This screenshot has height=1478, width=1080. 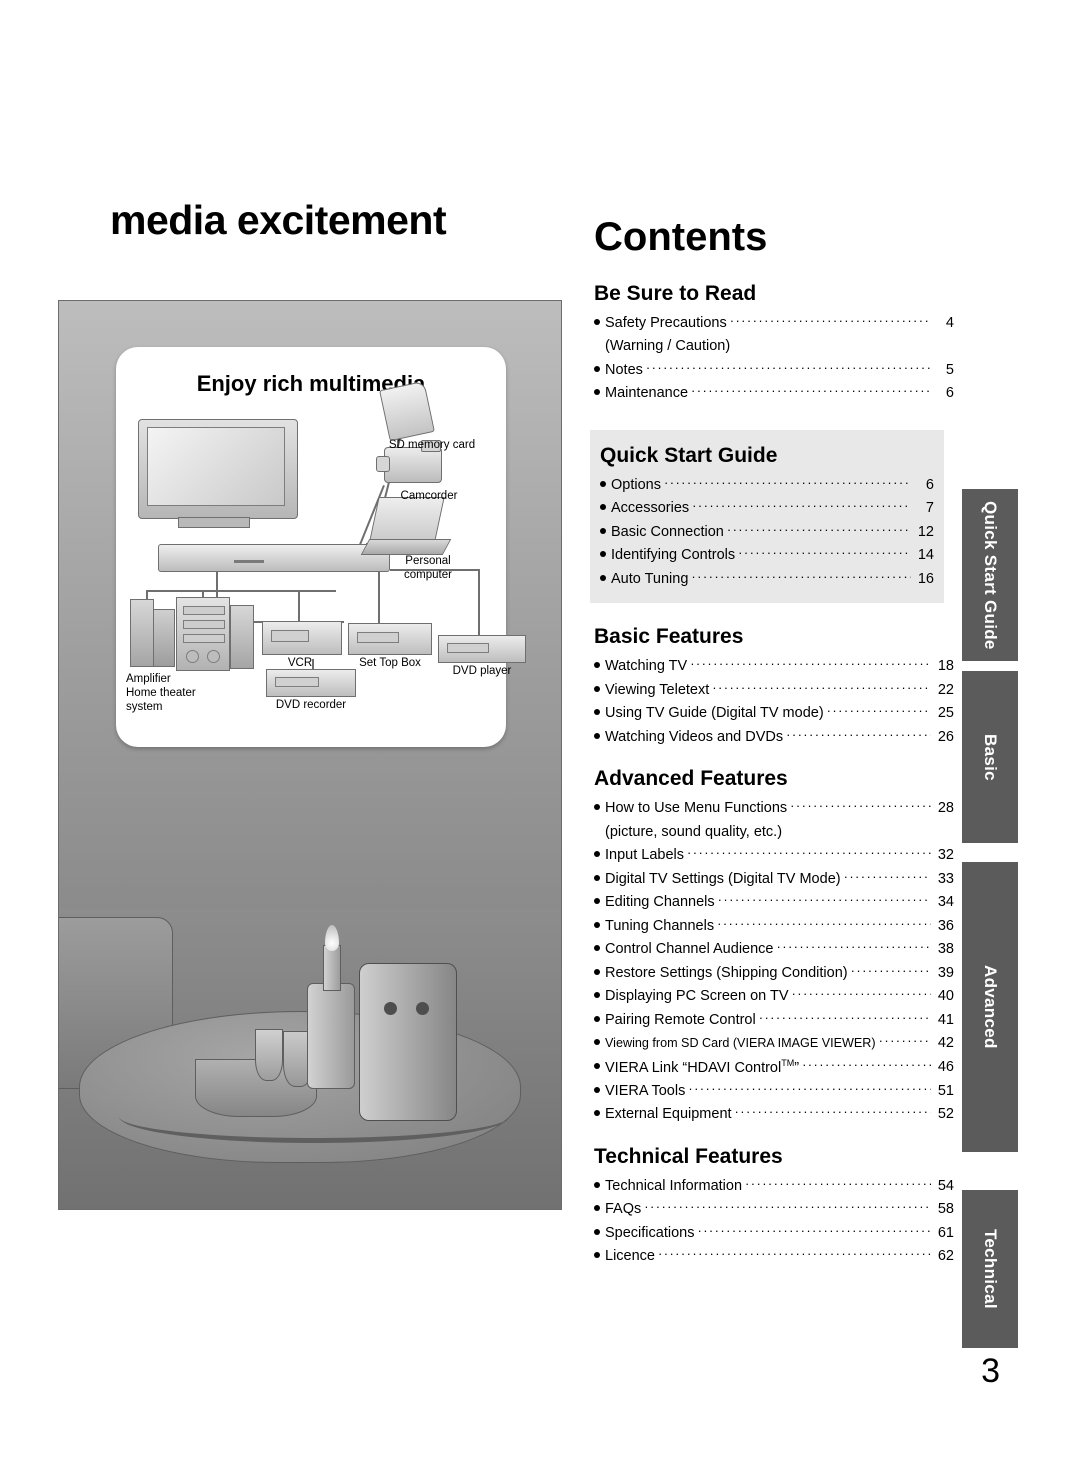 I want to click on label-amplifier-line3: system, so click(x=144, y=707).